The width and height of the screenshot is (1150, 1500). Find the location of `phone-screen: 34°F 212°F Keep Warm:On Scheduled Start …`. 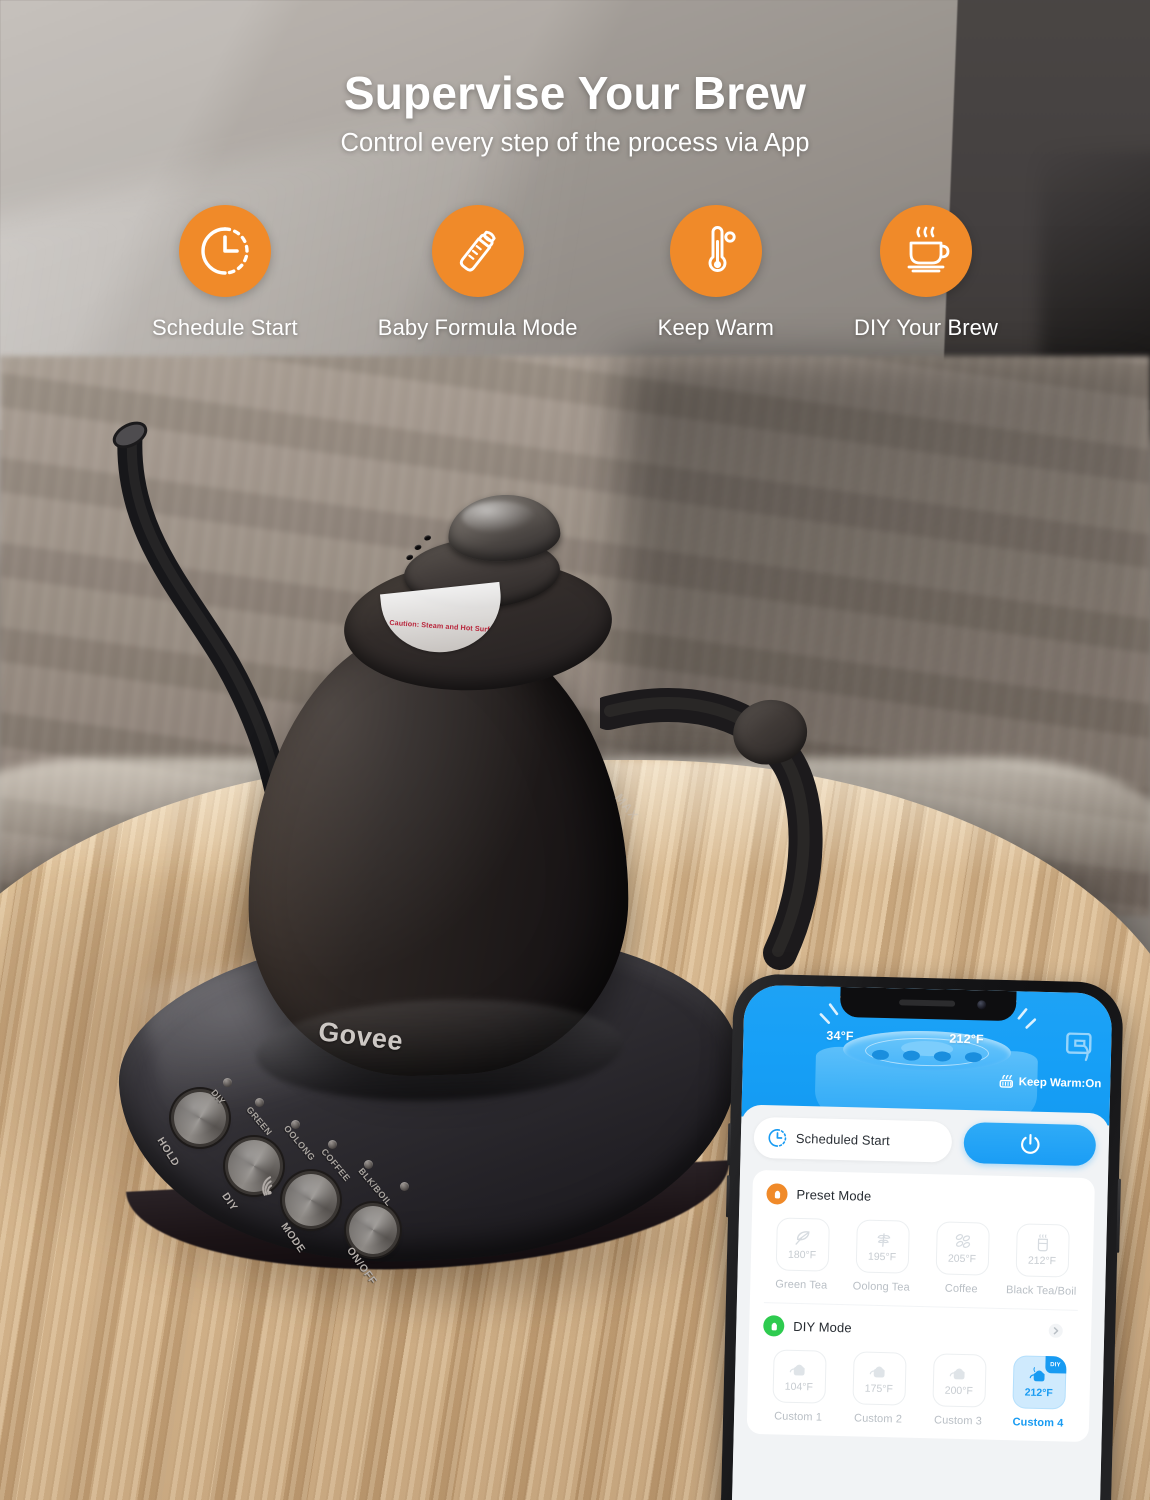

phone-screen: 34°F 212°F Keep Warm:On Scheduled Start … is located at coordinates (922, 1242).